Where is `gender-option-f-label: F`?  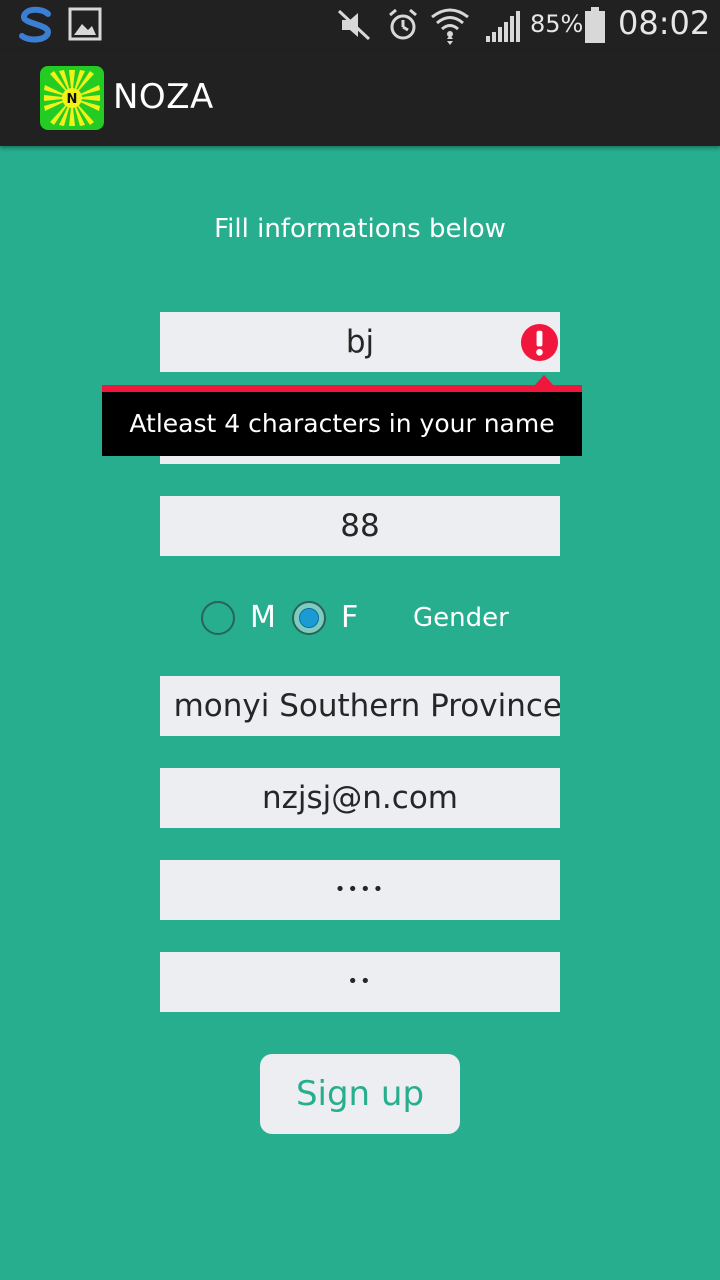
gender-option-f-label: F is located at coordinates (349, 617).